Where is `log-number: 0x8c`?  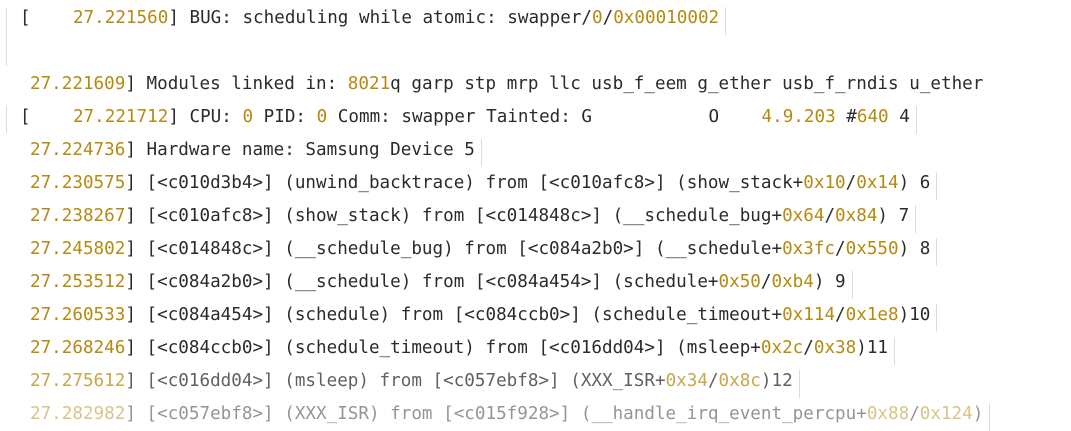
log-number: 0x8c is located at coordinates (739, 381).